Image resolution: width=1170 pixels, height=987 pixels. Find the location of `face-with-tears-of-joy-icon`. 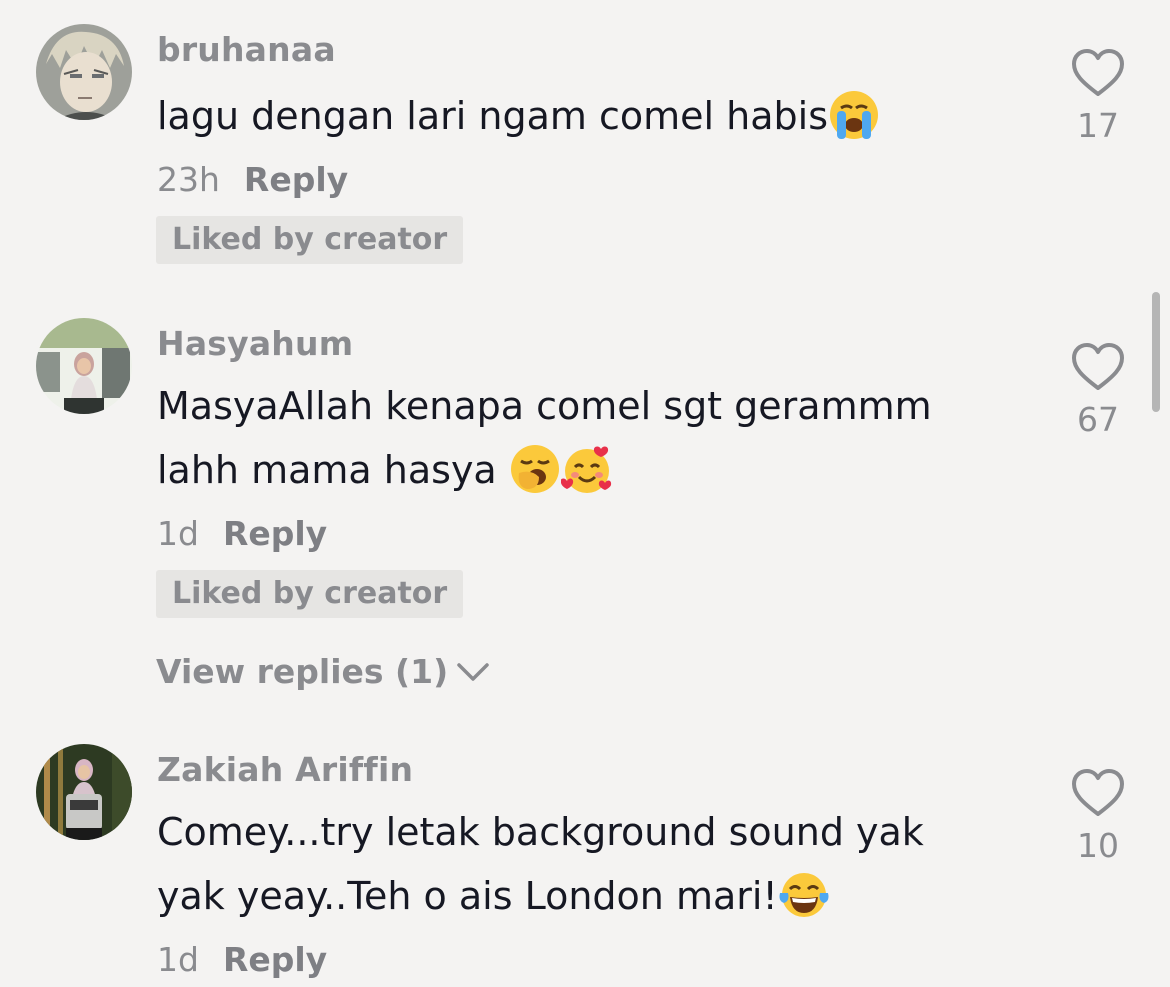

face-with-tears-of-joy-icon is located at coordinates (804, 894).